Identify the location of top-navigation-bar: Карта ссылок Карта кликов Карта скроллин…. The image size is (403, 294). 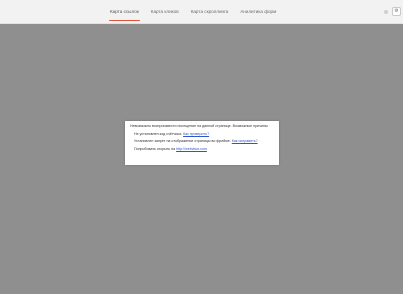
(201, 12).